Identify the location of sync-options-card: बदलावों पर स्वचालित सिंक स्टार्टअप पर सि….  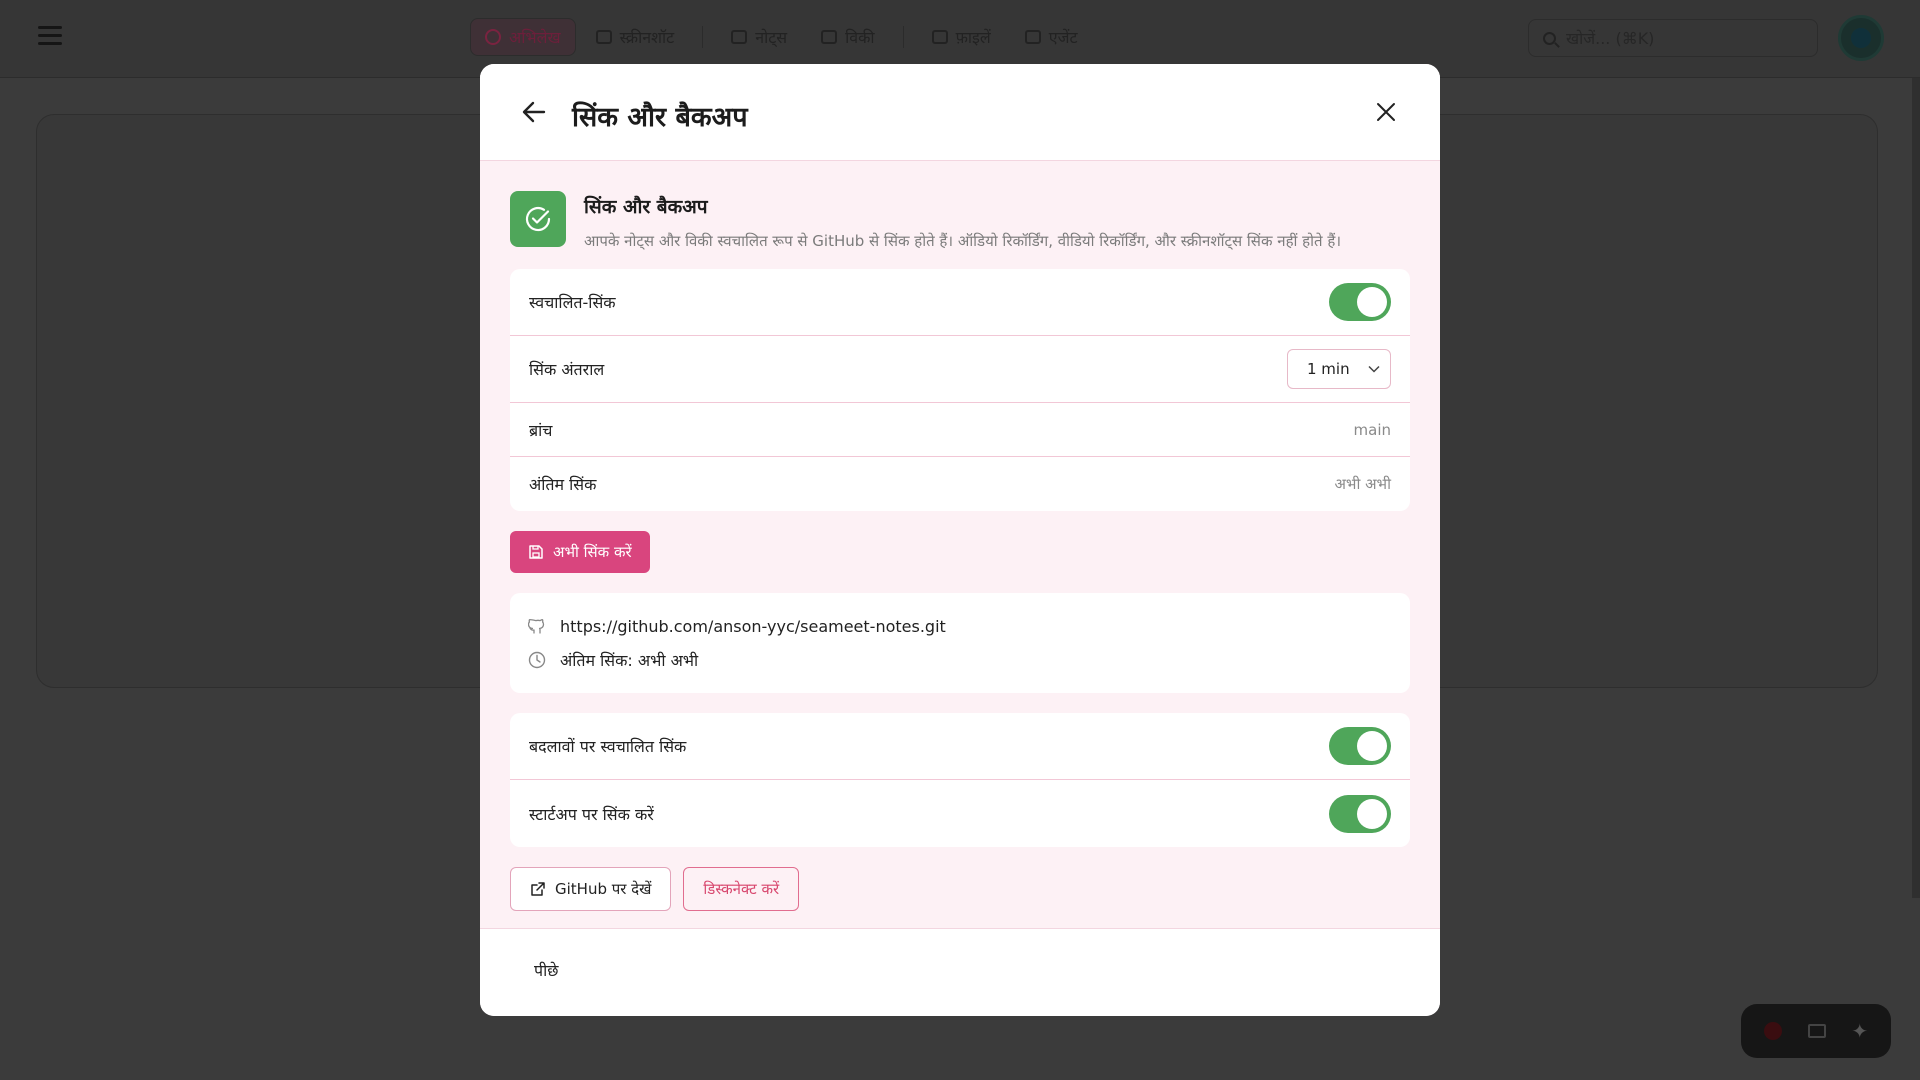
(960, 780).